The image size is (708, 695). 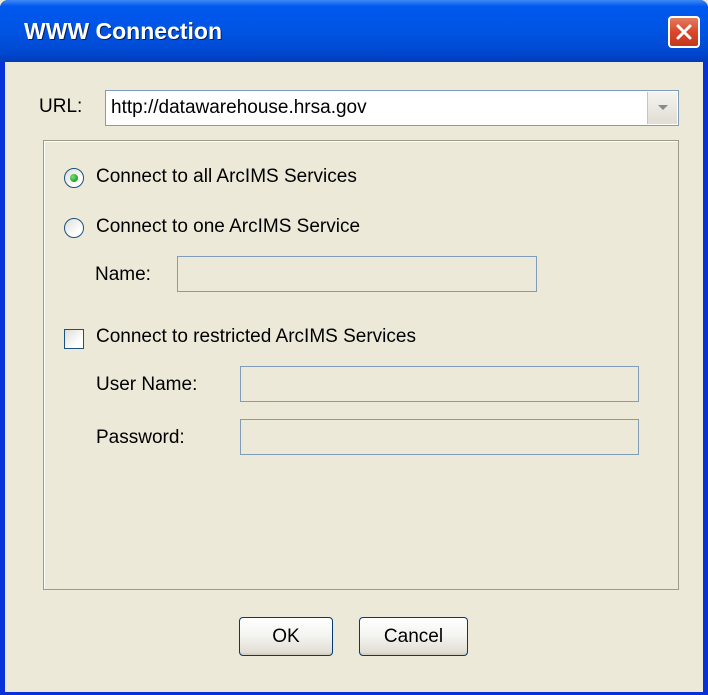 I want to click on name-label: Name:, so click(x=123, y=274).